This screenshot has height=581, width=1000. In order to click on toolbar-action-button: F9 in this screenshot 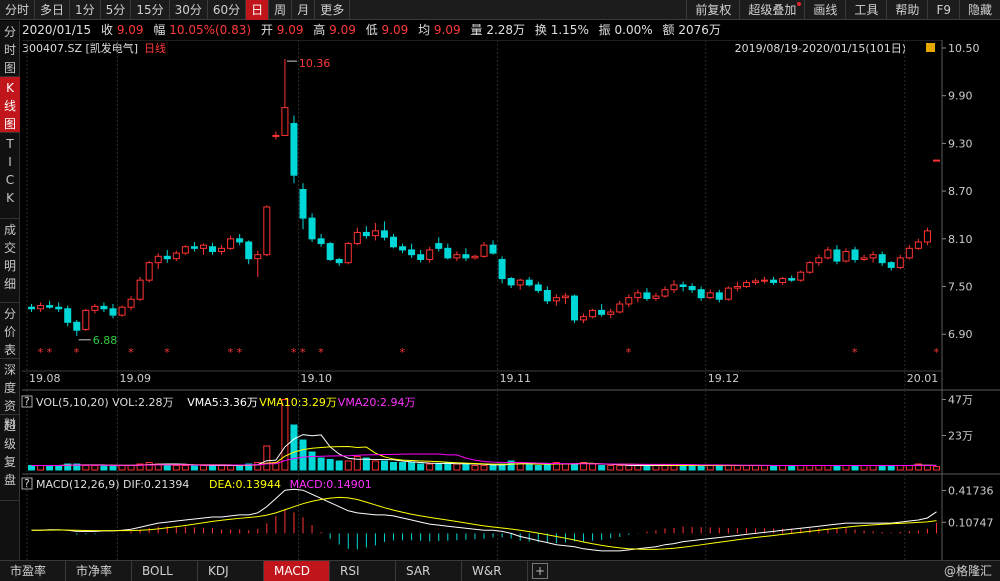, I will do `click(943, 10)`.